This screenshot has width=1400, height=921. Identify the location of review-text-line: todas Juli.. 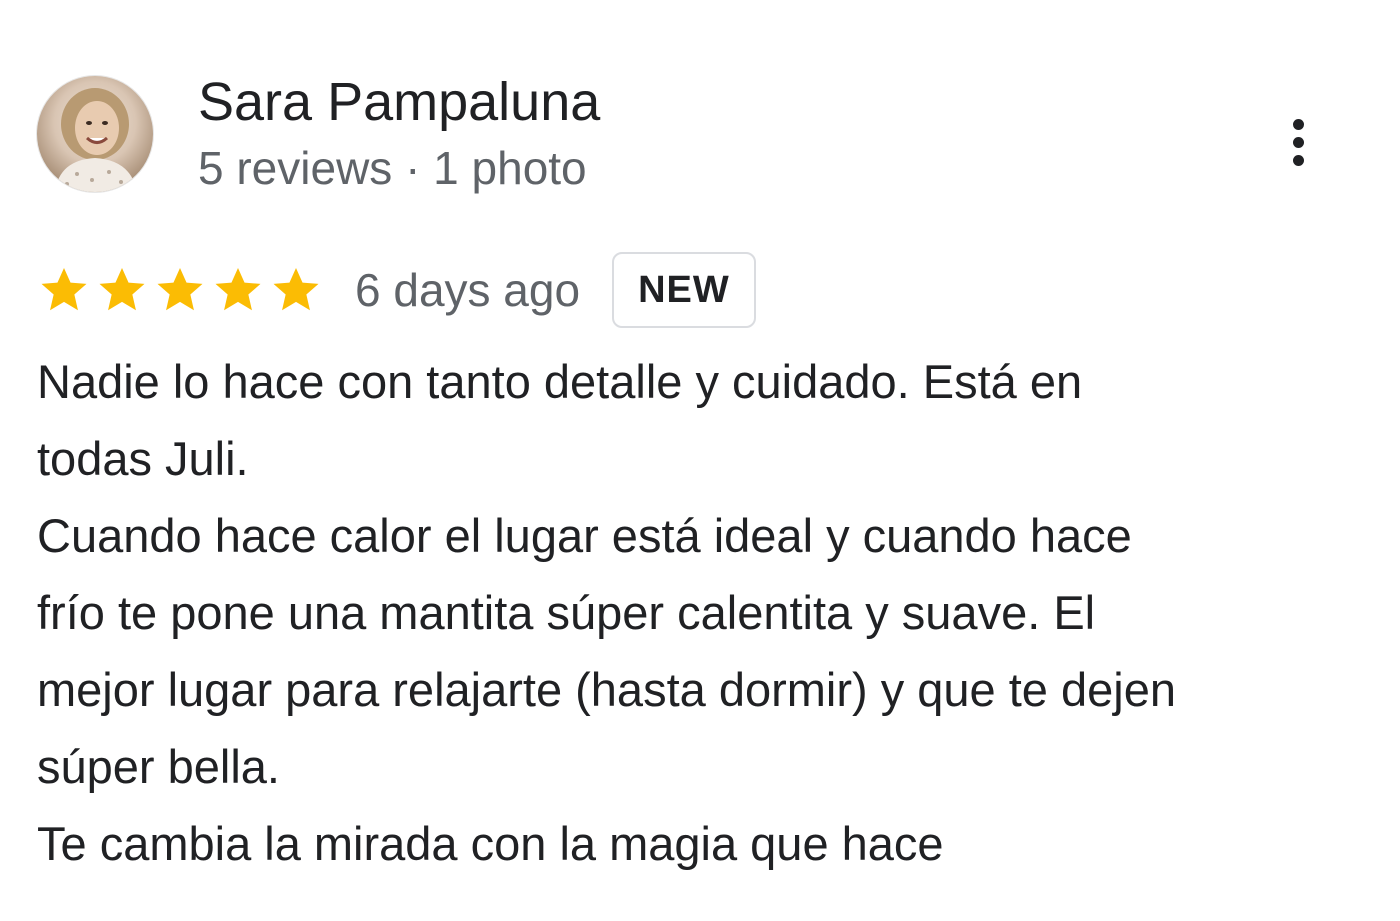
(143, 458).